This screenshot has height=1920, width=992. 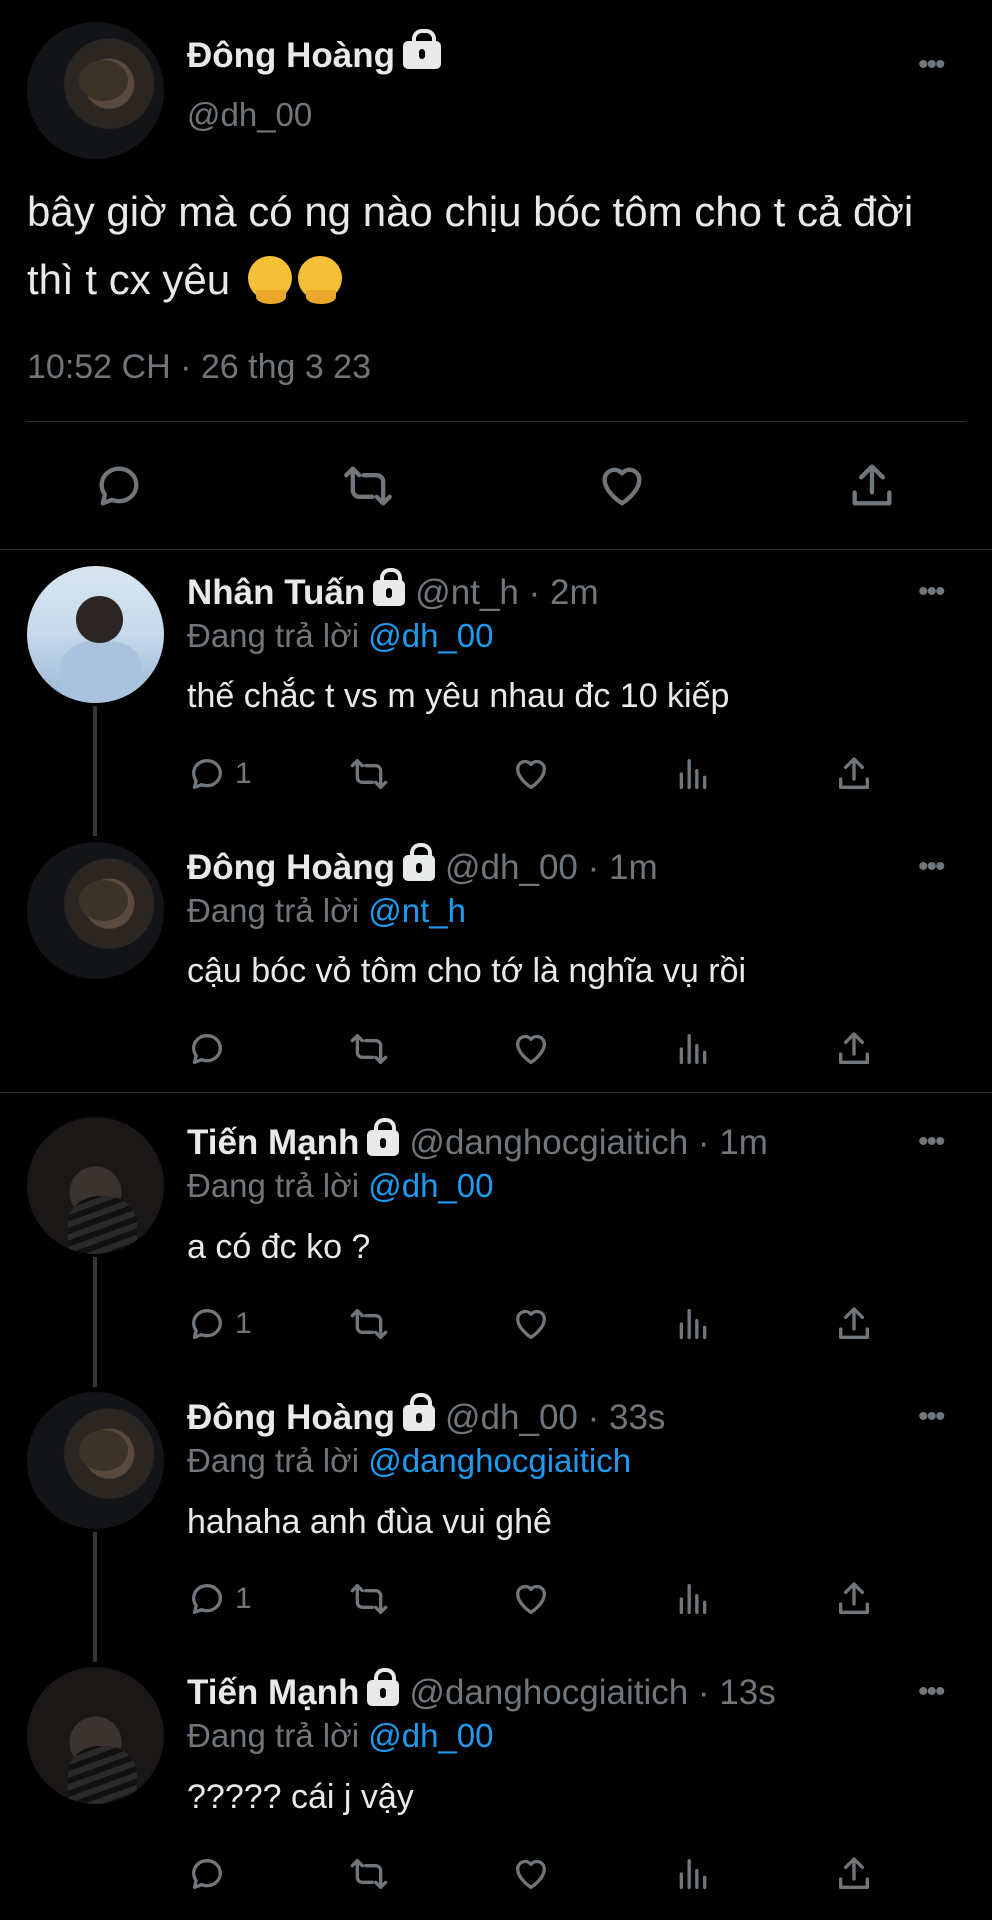 What do you see at coordinates (458, 696) in the screenshot?
I see `reply-text: thế chắc t vs m yêu nhau đc 10 kiếp` at bounding box center [458, 696].